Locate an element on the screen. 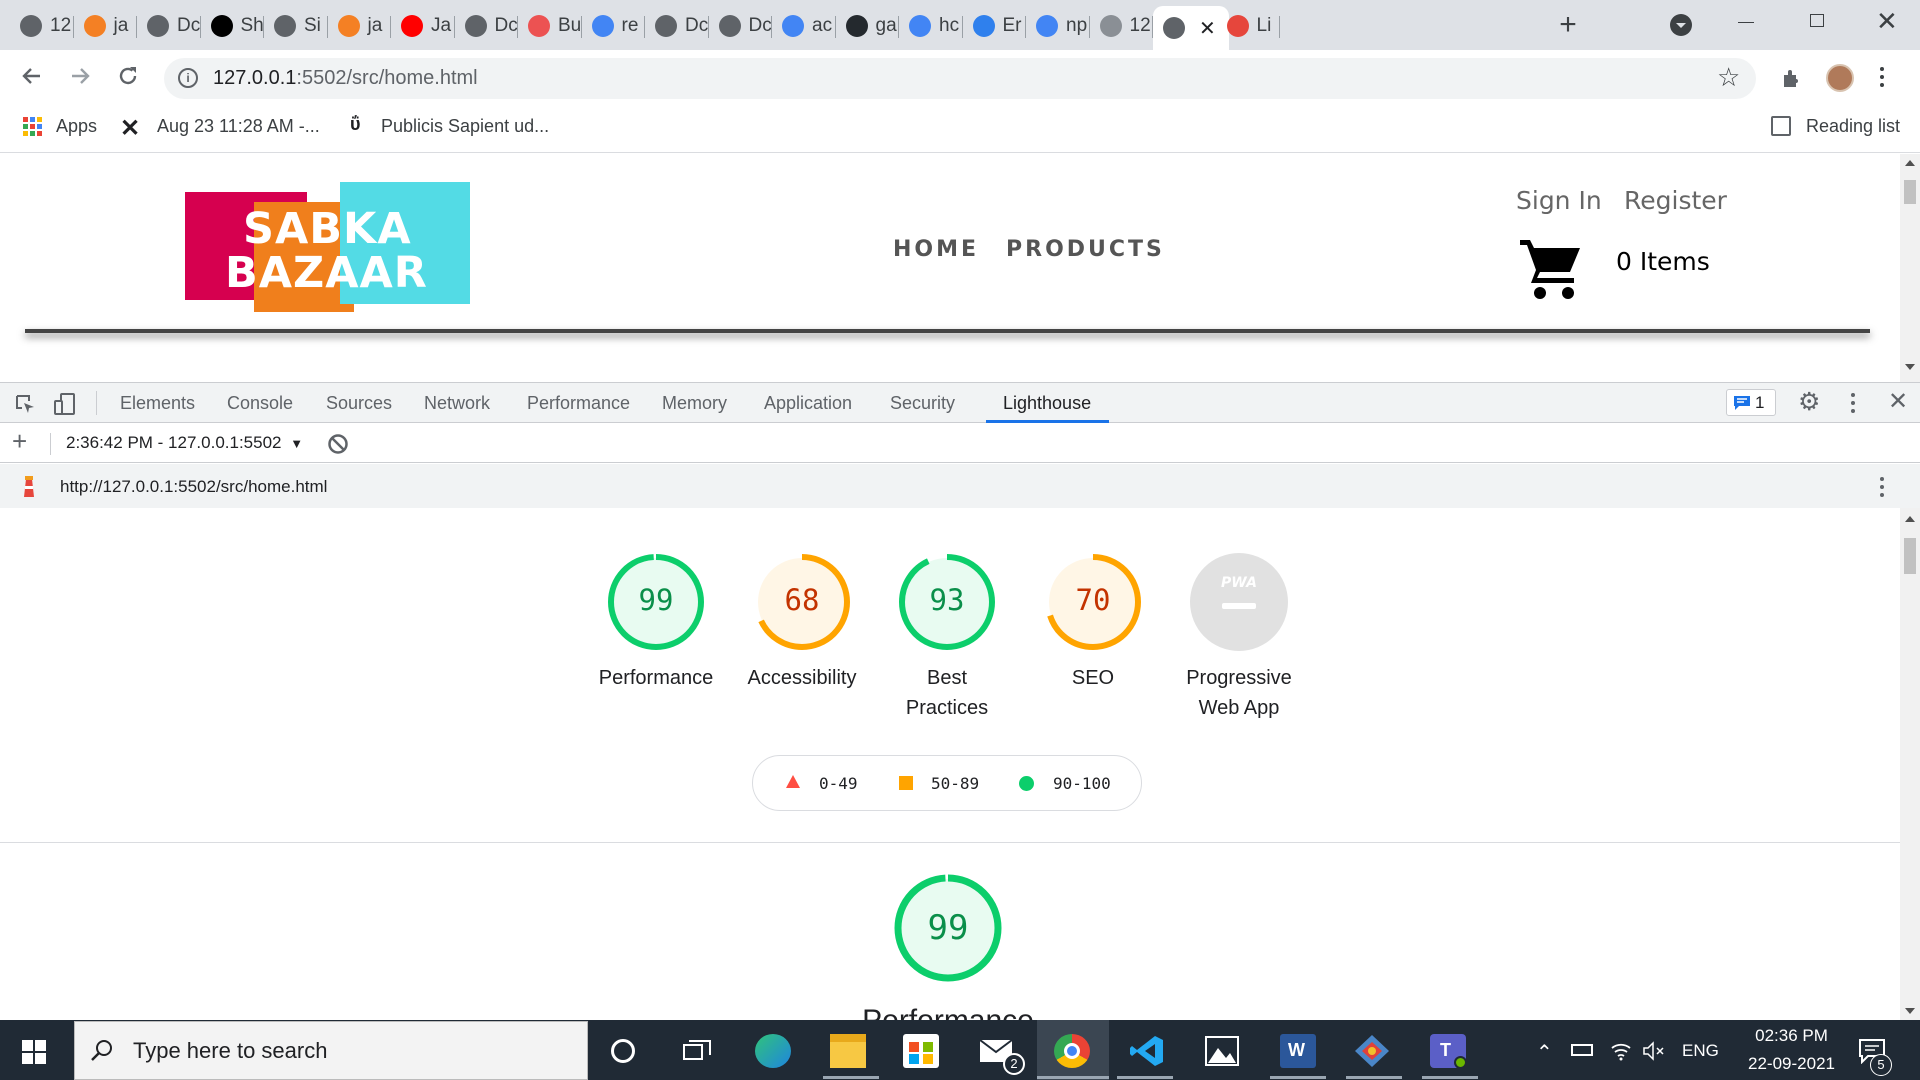  nav-home: HOME is located at coordinates (936, 249).